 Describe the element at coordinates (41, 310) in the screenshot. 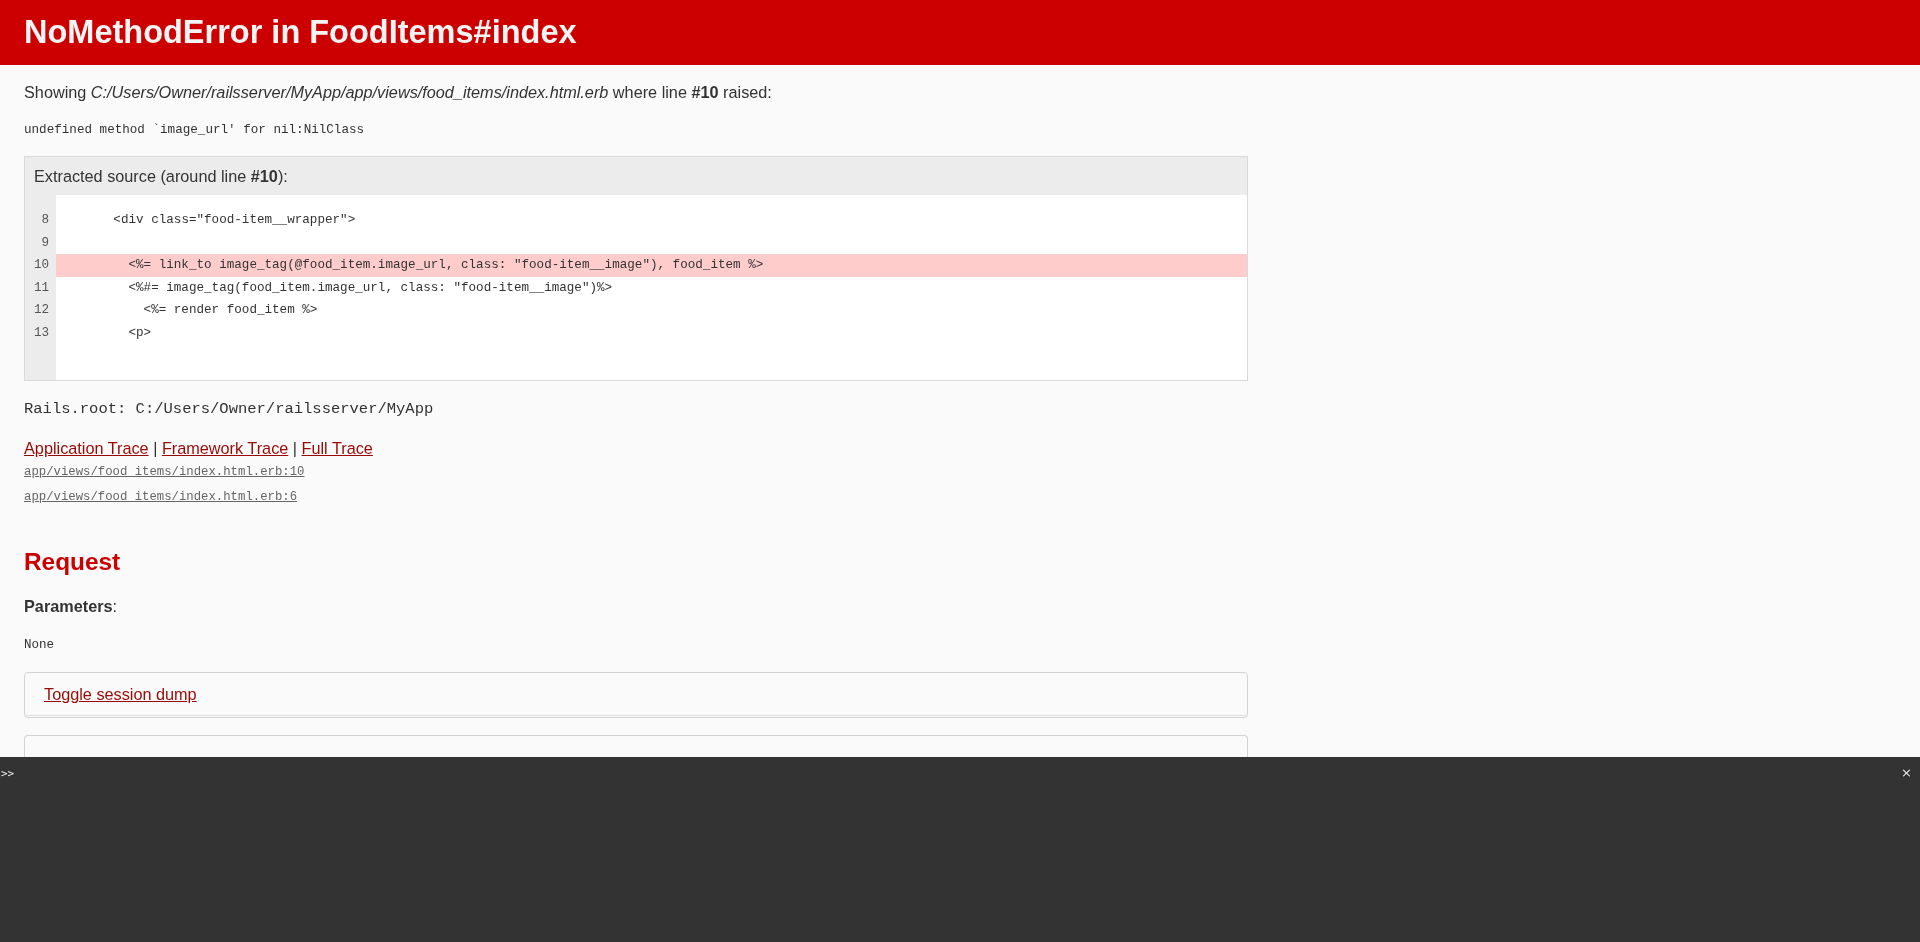

I see `line-number: 12` at that location.